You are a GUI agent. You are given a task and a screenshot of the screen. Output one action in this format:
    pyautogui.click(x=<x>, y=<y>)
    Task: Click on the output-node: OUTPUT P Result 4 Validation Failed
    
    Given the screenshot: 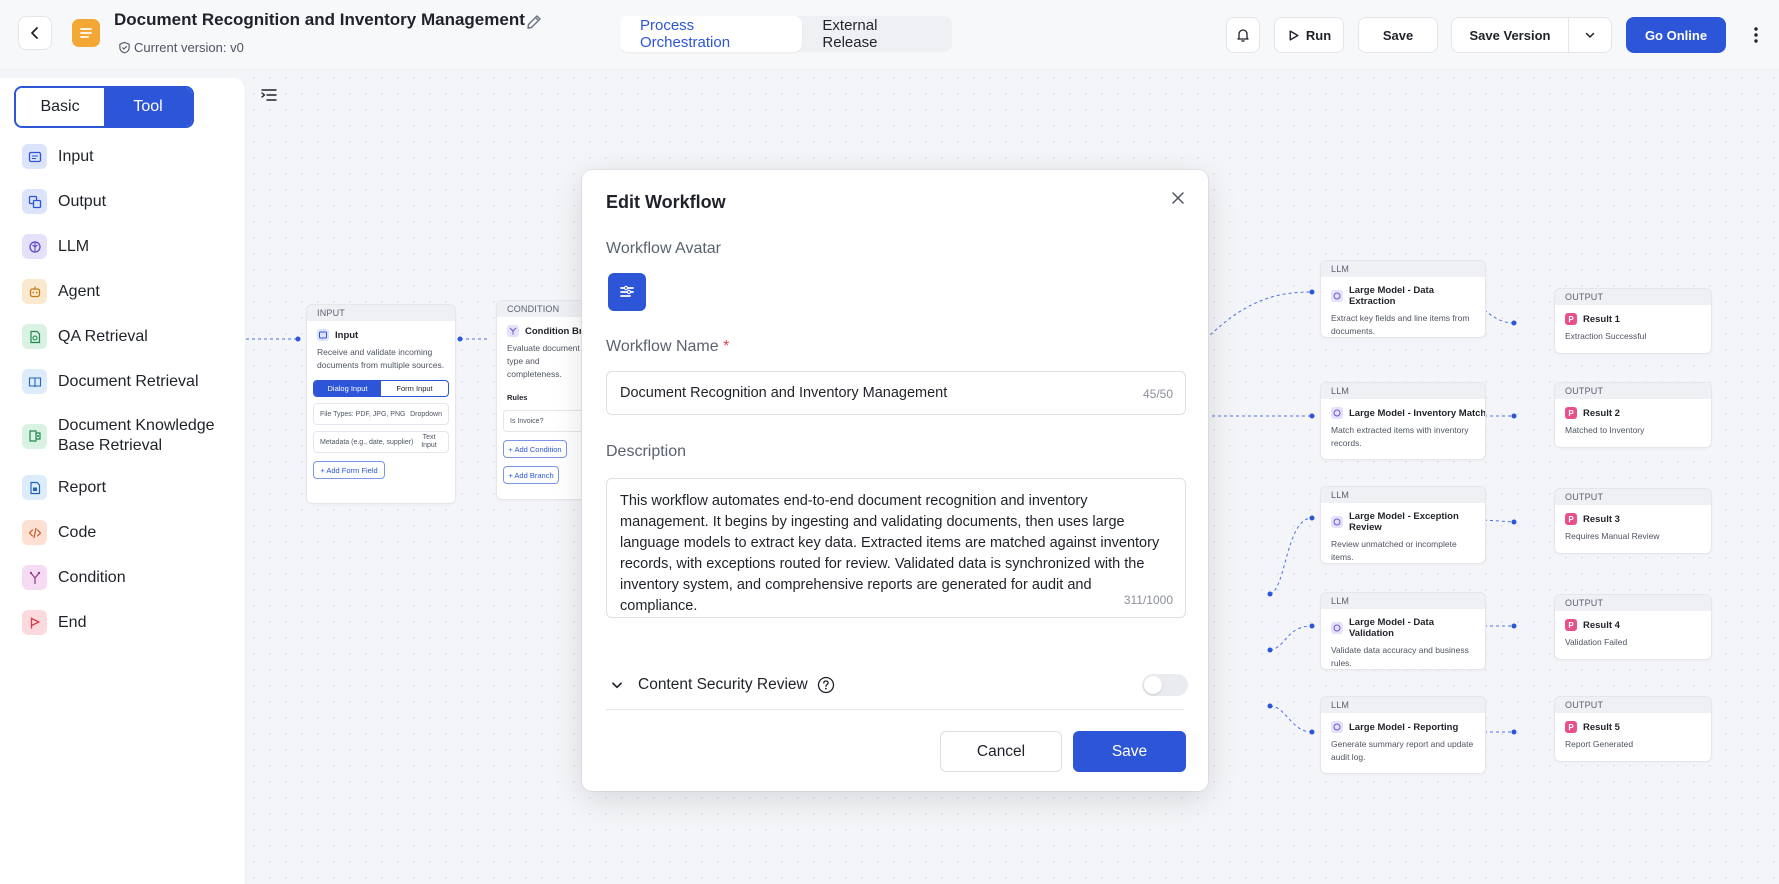 What is the action you would take?
    pyautogui.click(x=1633, y=627)
    